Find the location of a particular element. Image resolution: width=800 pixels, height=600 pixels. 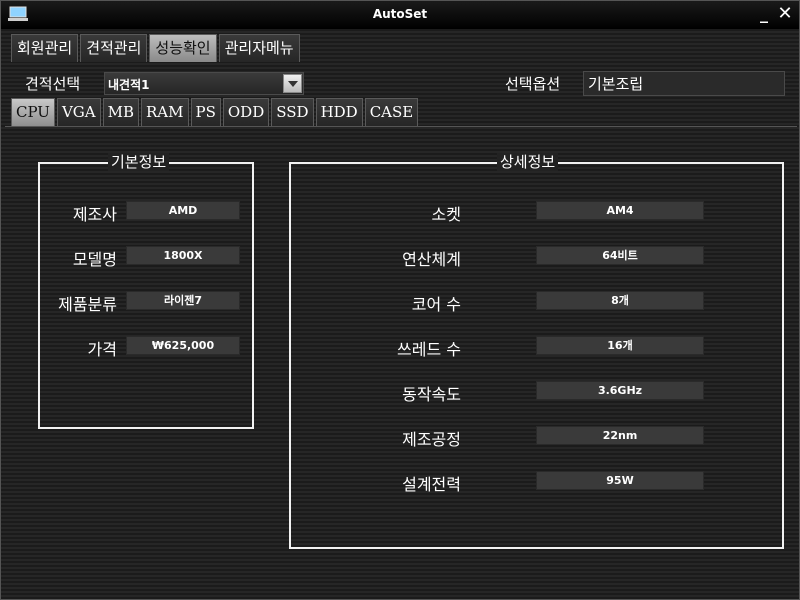

process-node-label: 제조공정 is located at coordinates (431, 439).